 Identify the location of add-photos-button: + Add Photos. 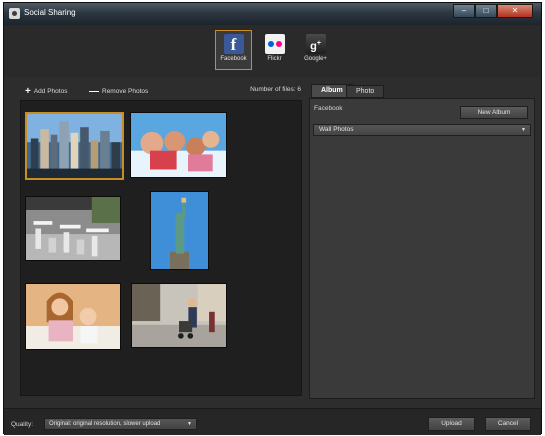
(46, 91).